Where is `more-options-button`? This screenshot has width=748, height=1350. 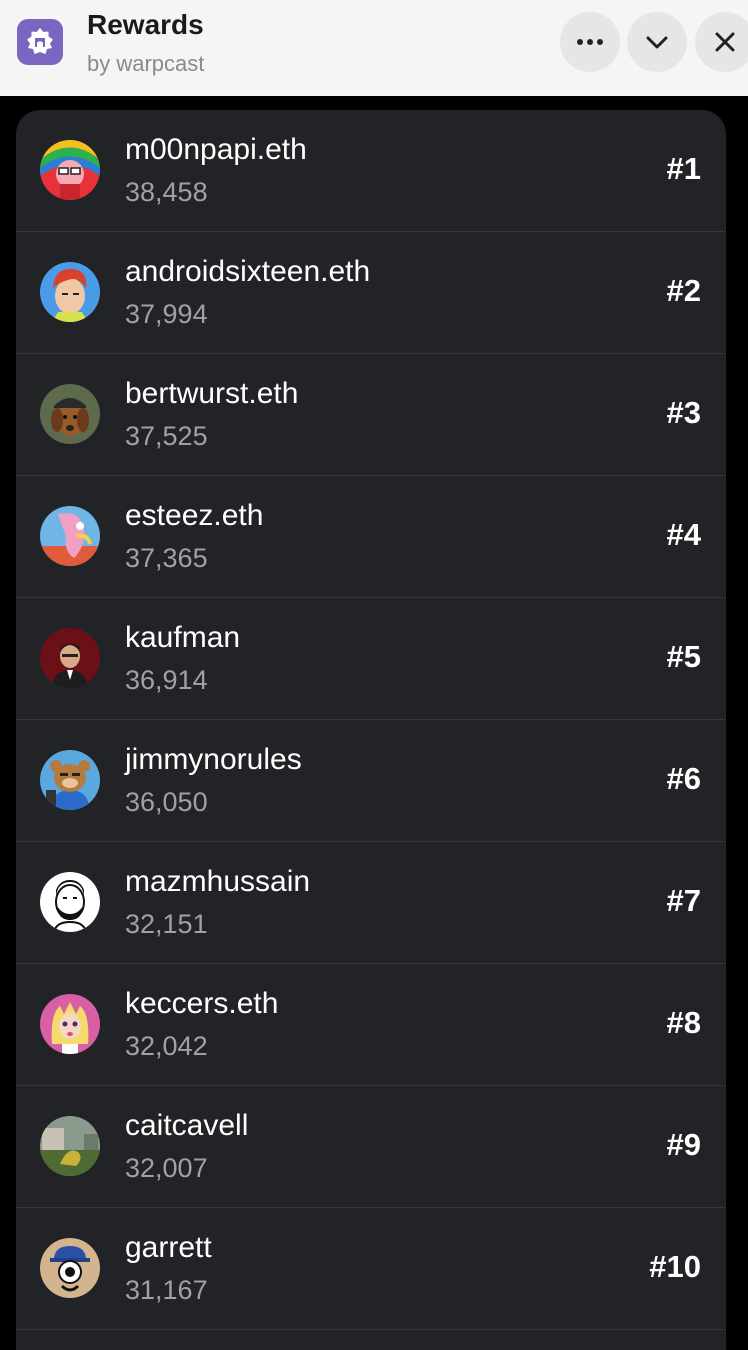 more-options-button is located at coordinates (590, 42).